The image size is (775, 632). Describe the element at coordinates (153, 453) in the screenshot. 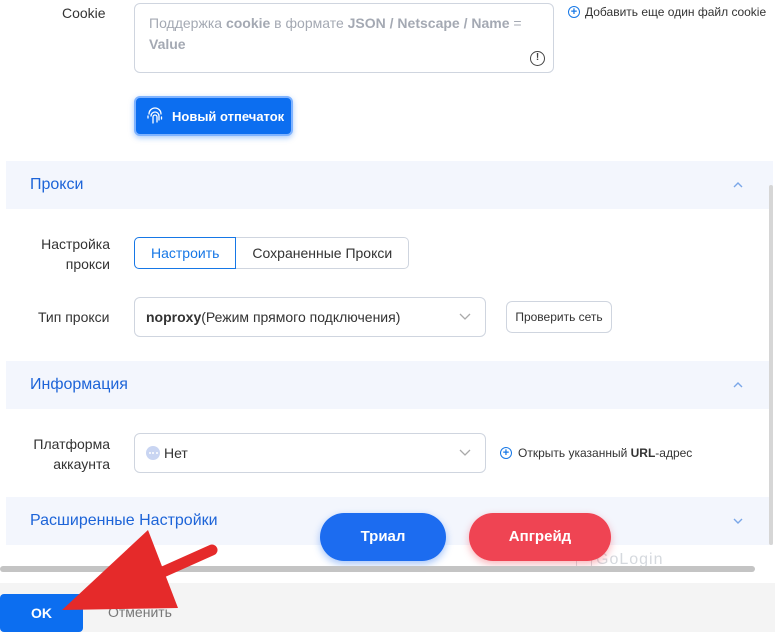

I see `dots-icon` at that location.